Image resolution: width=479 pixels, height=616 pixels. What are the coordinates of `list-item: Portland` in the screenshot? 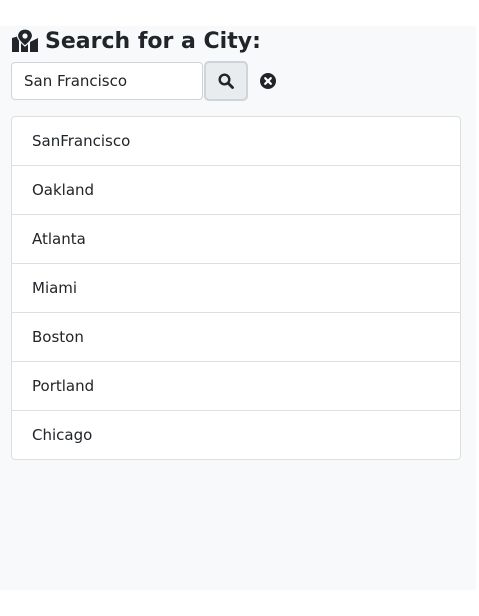 It's located at (236, 385).